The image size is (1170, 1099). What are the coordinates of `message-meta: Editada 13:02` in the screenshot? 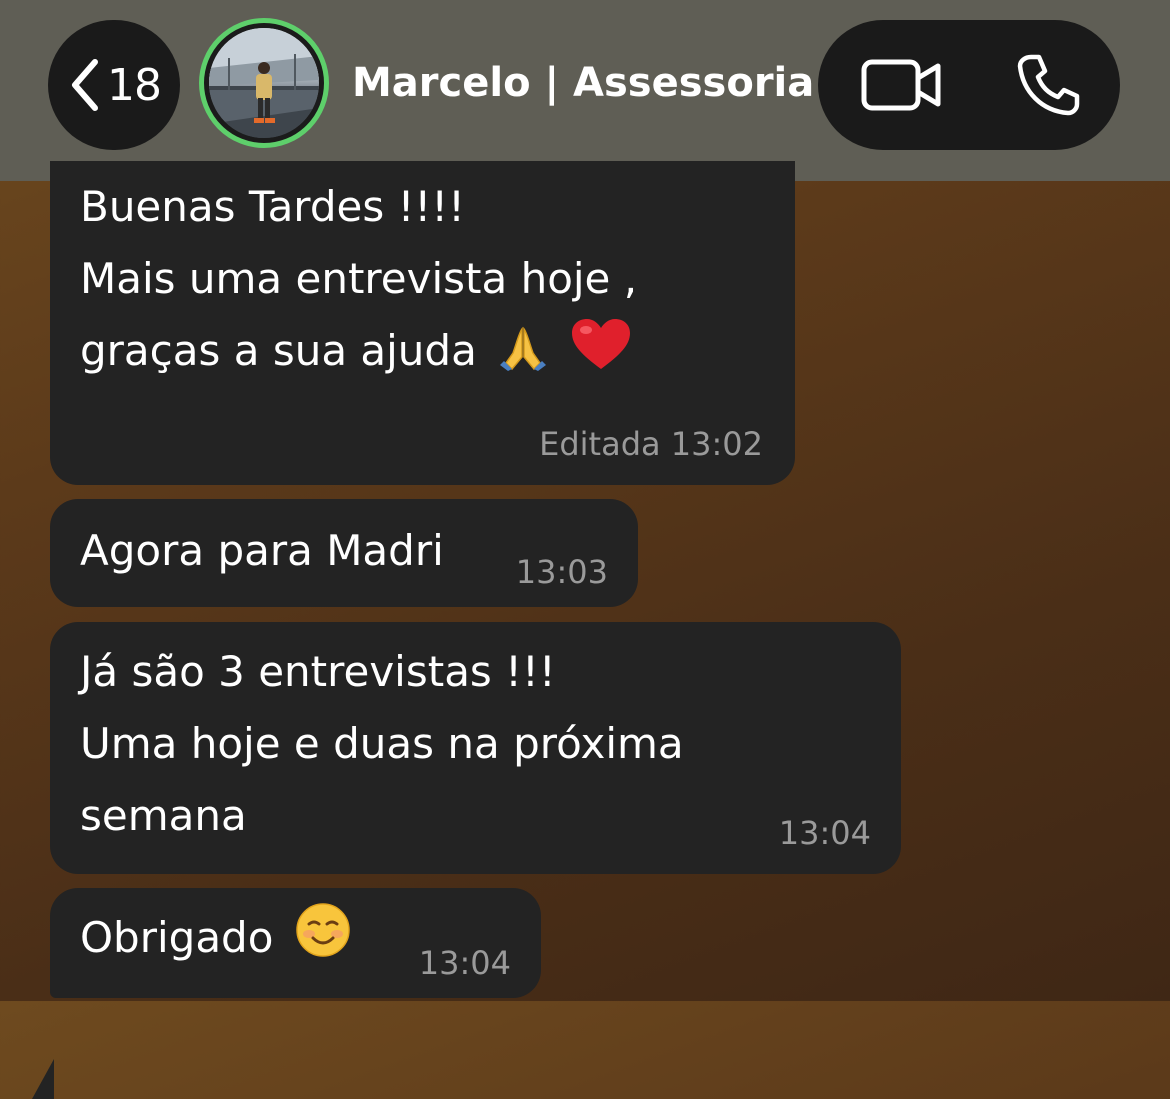 It's located at (651, 444).